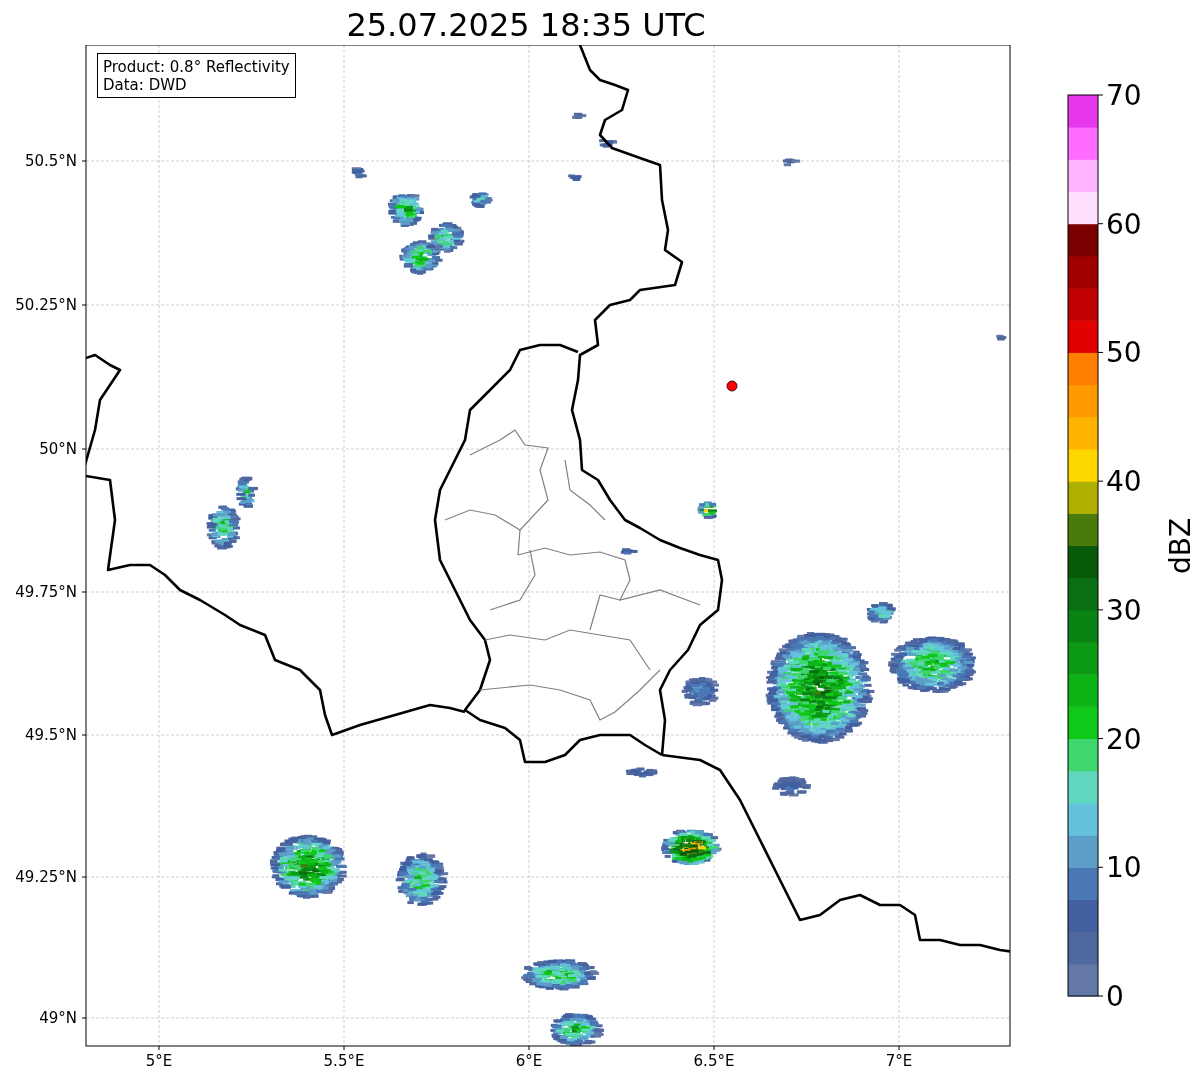 The image size is (1202, 1081). I want to click on axis-tick-label: 5.5°E, so click(344, 1061).